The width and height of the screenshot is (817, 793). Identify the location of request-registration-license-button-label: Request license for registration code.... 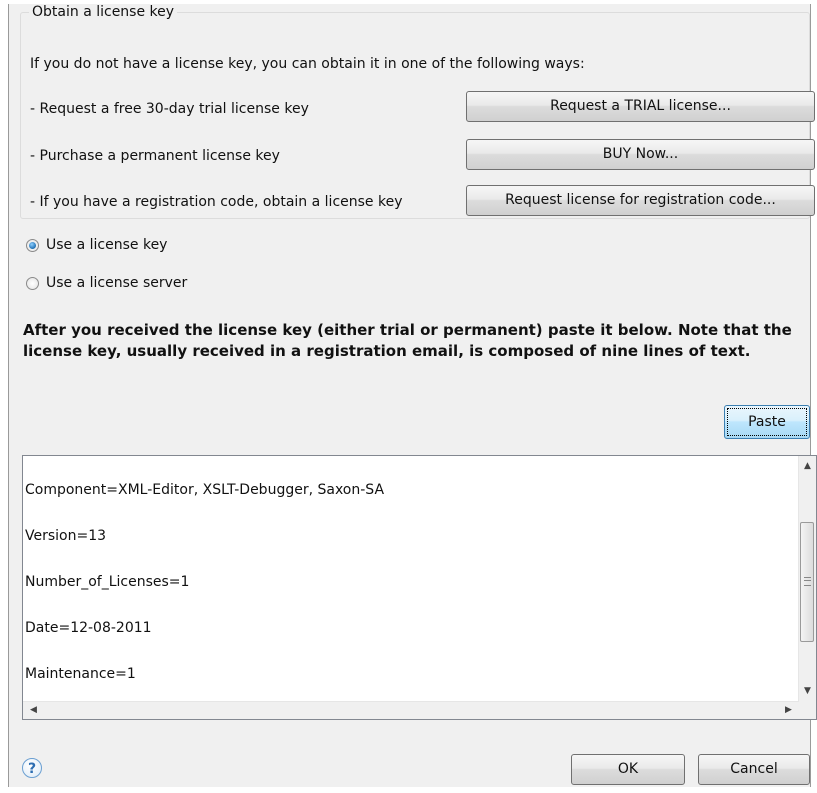
(640, 200).